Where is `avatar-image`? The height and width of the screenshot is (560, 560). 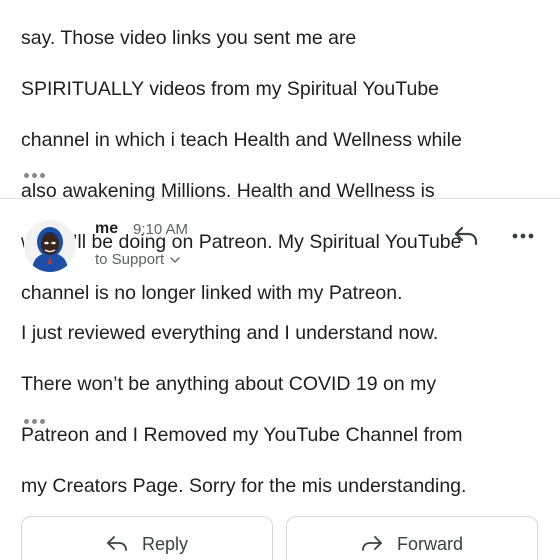 avatar-image is located at coordinates (50, 246).